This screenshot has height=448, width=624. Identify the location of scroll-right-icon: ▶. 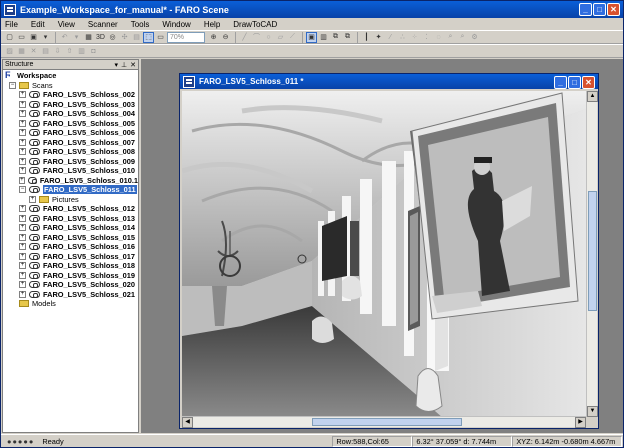
(580, 422).